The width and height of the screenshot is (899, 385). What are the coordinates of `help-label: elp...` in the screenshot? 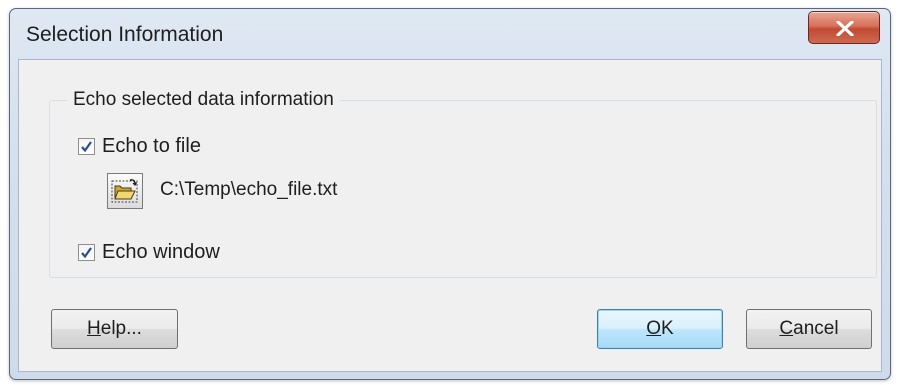 It's located at (121, 328).